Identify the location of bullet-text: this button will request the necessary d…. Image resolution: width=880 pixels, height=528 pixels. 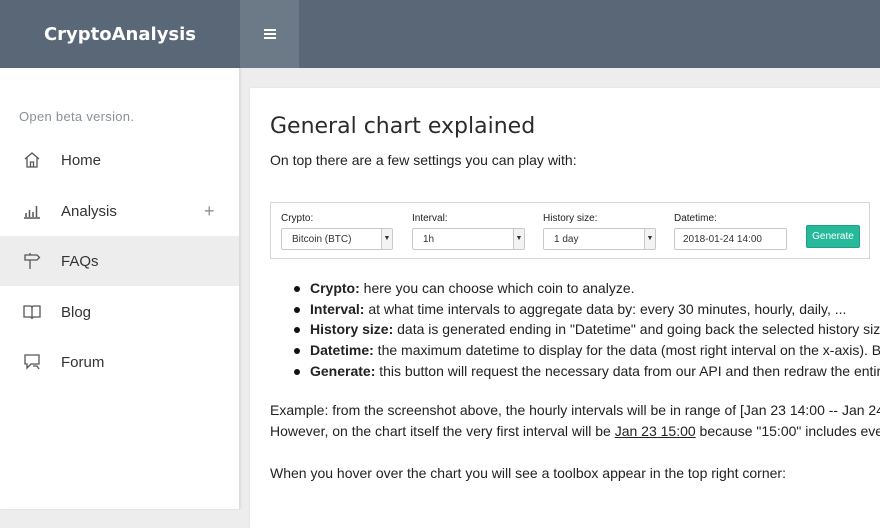
(627, 370).